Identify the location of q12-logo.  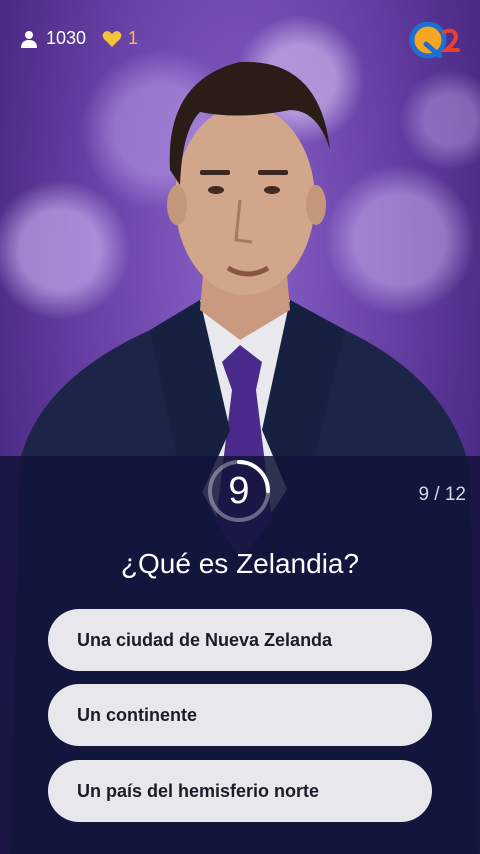
(434, 40).